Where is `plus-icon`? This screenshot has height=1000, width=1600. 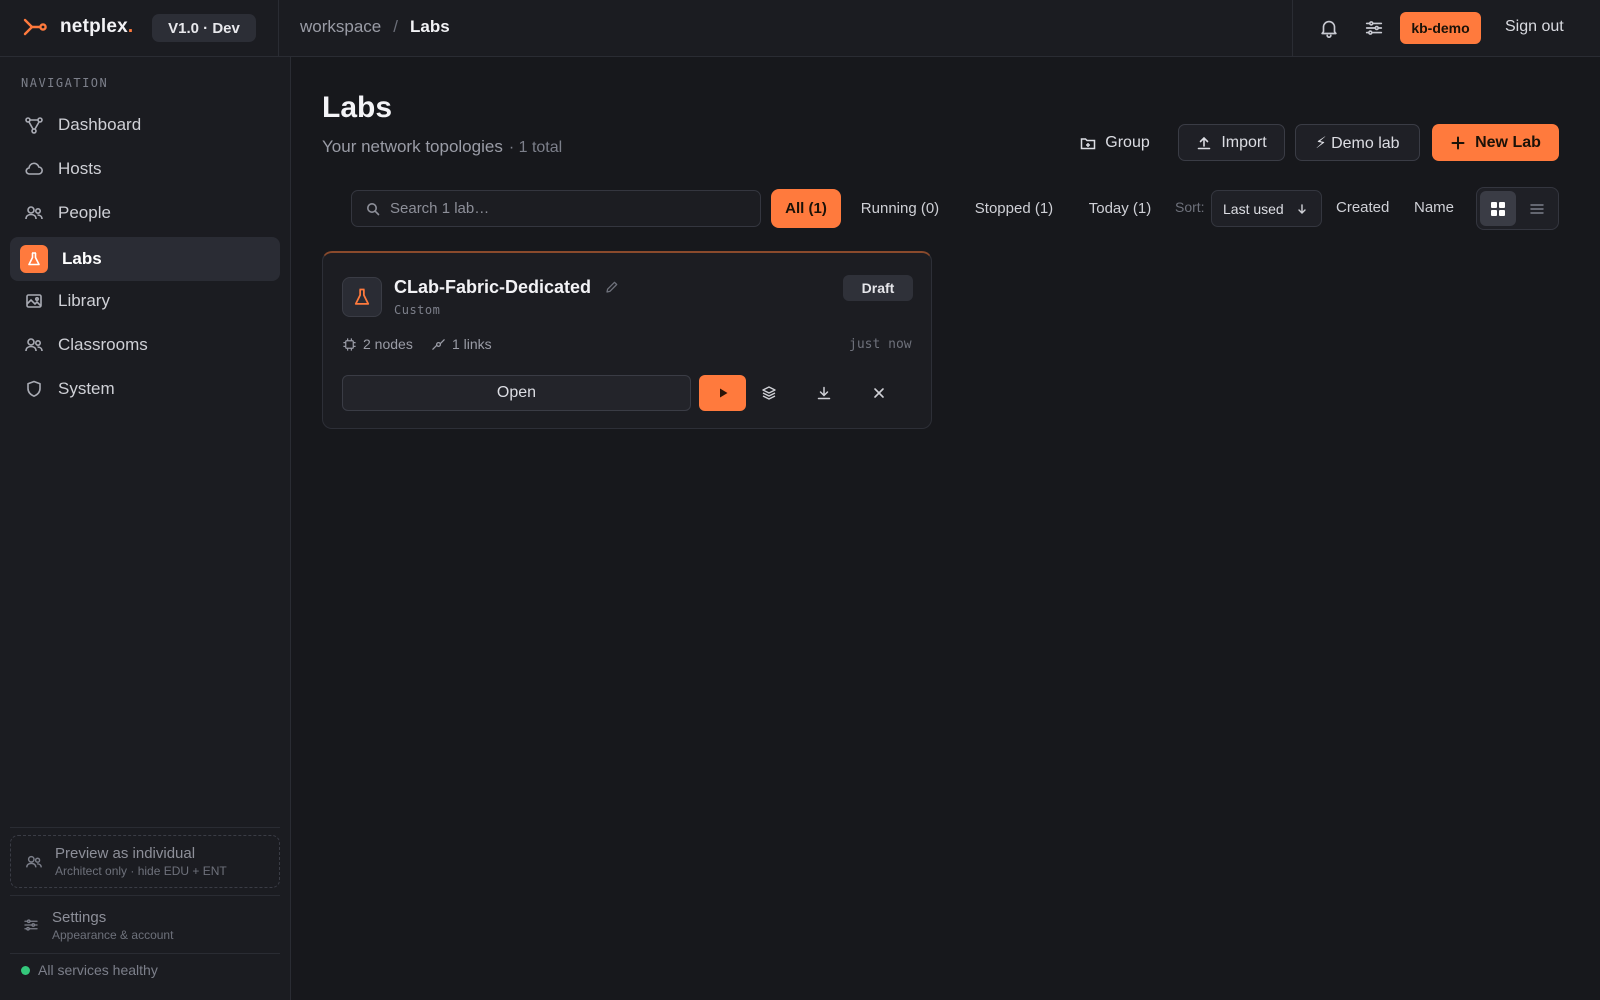
plus-icon is located at coordinates (1458, 143).